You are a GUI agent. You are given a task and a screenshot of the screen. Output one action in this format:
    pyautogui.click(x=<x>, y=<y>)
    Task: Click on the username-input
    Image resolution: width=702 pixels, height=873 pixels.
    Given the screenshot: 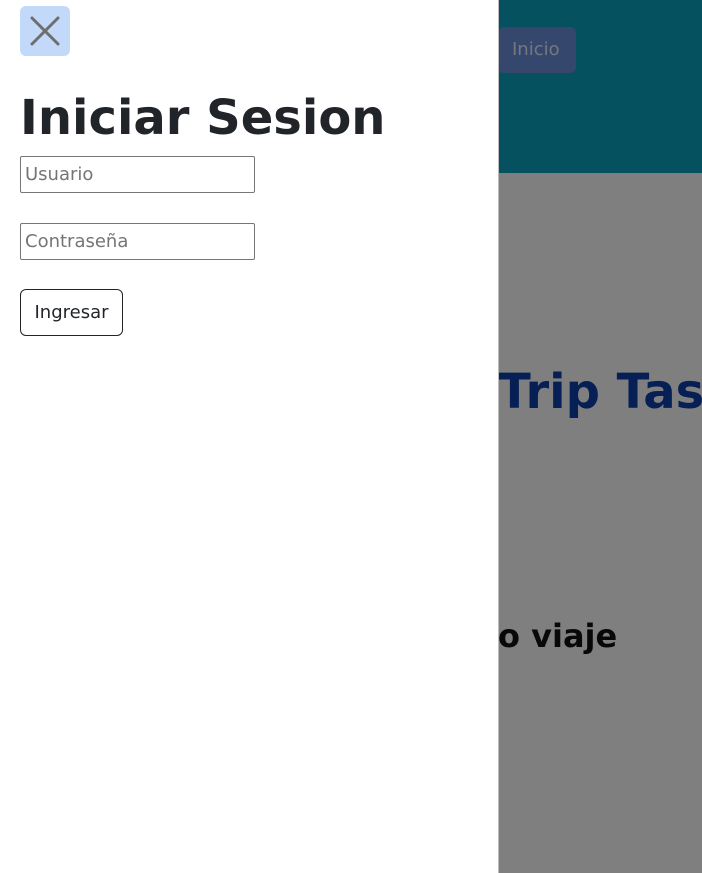 What is the action you would take?
    pyautogui.click(x=137, y=174)
    